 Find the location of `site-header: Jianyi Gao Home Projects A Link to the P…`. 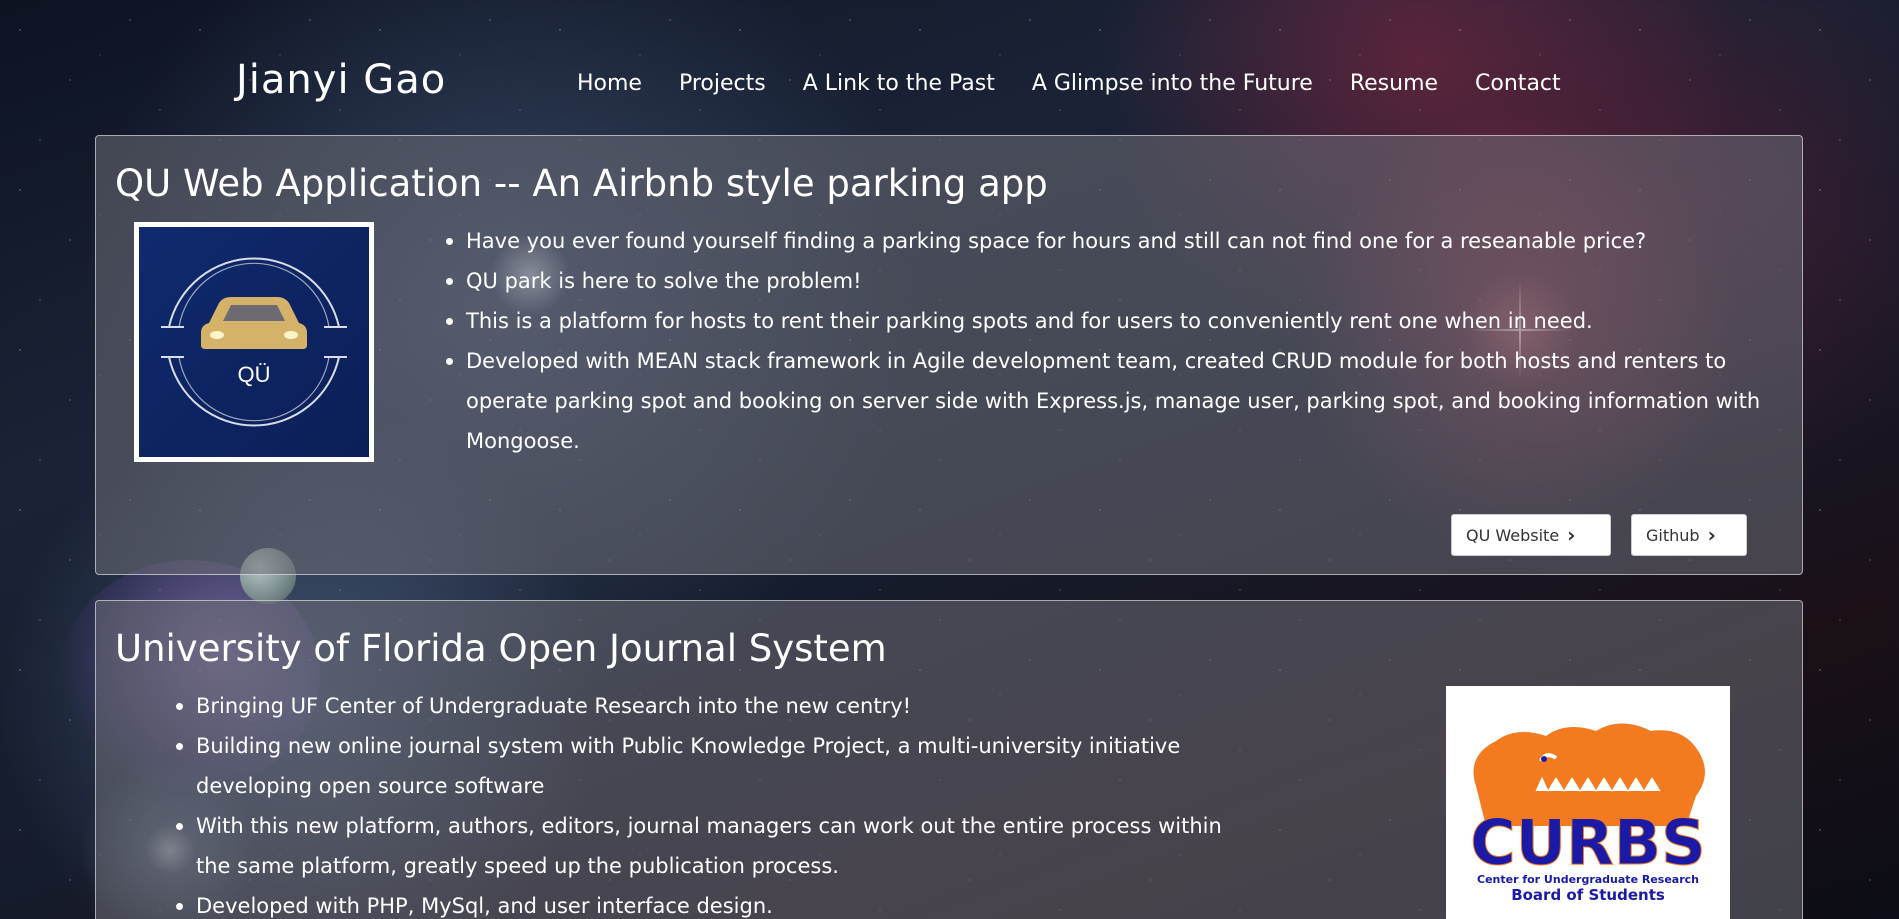

site-header: Jianyi Gao Home Projects A Link to the P… is located at coordinates (949, 65).